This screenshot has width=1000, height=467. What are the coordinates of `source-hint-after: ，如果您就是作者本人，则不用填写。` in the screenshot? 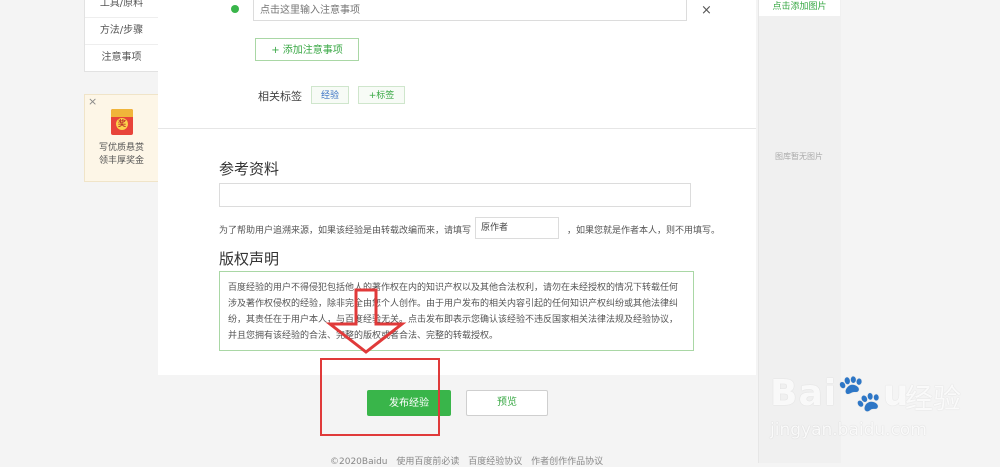 It's located at (644, 231).